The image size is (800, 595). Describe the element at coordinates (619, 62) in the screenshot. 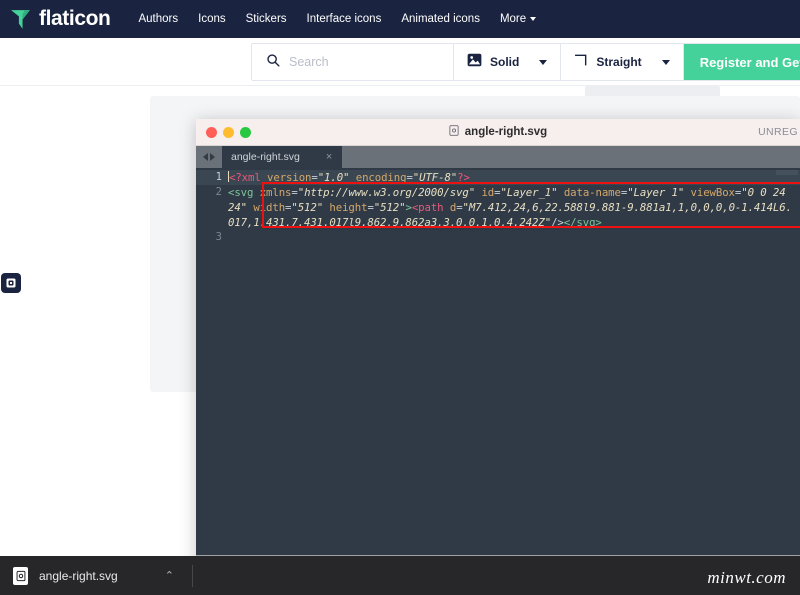

I see `stroke-filter-label: Straight` at that location.